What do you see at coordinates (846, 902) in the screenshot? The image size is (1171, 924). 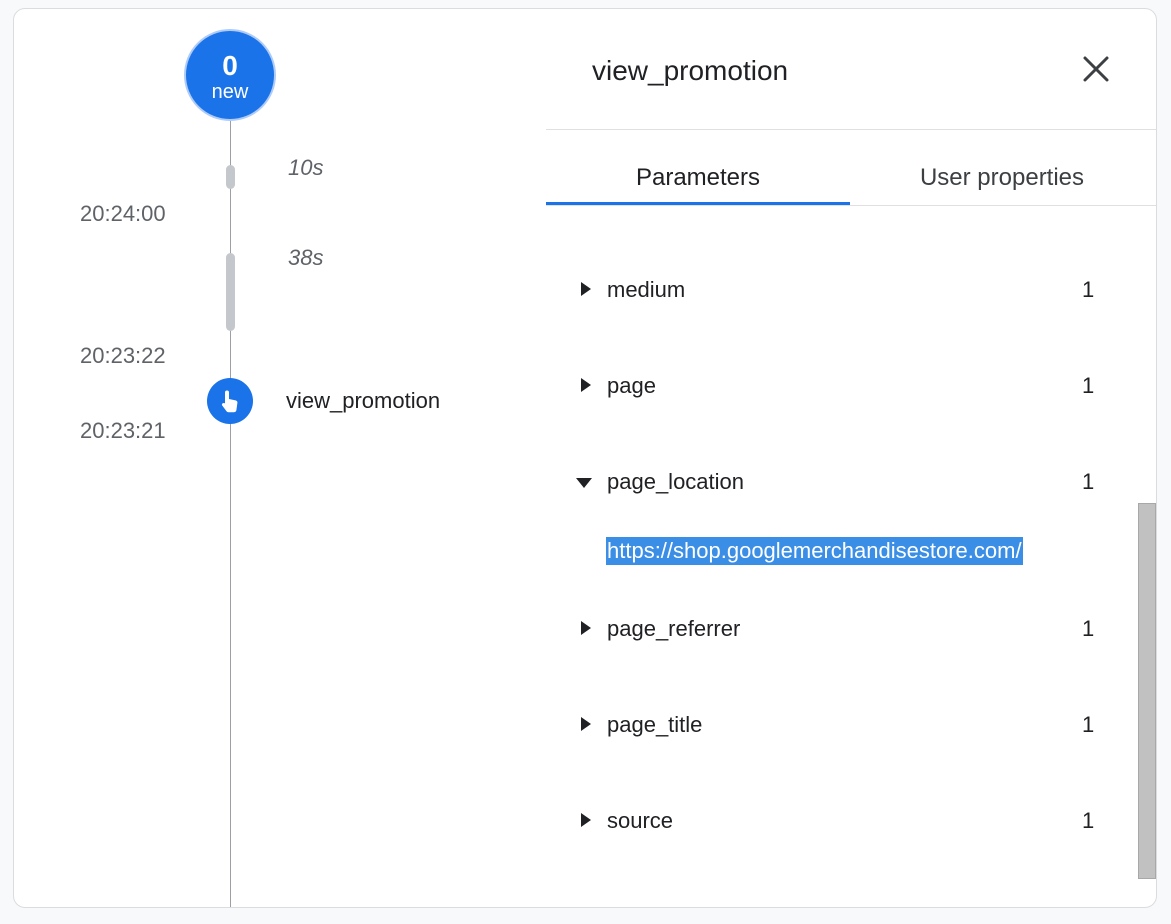 I see `param-row-term: term 1` at bounding box center [846, 902].